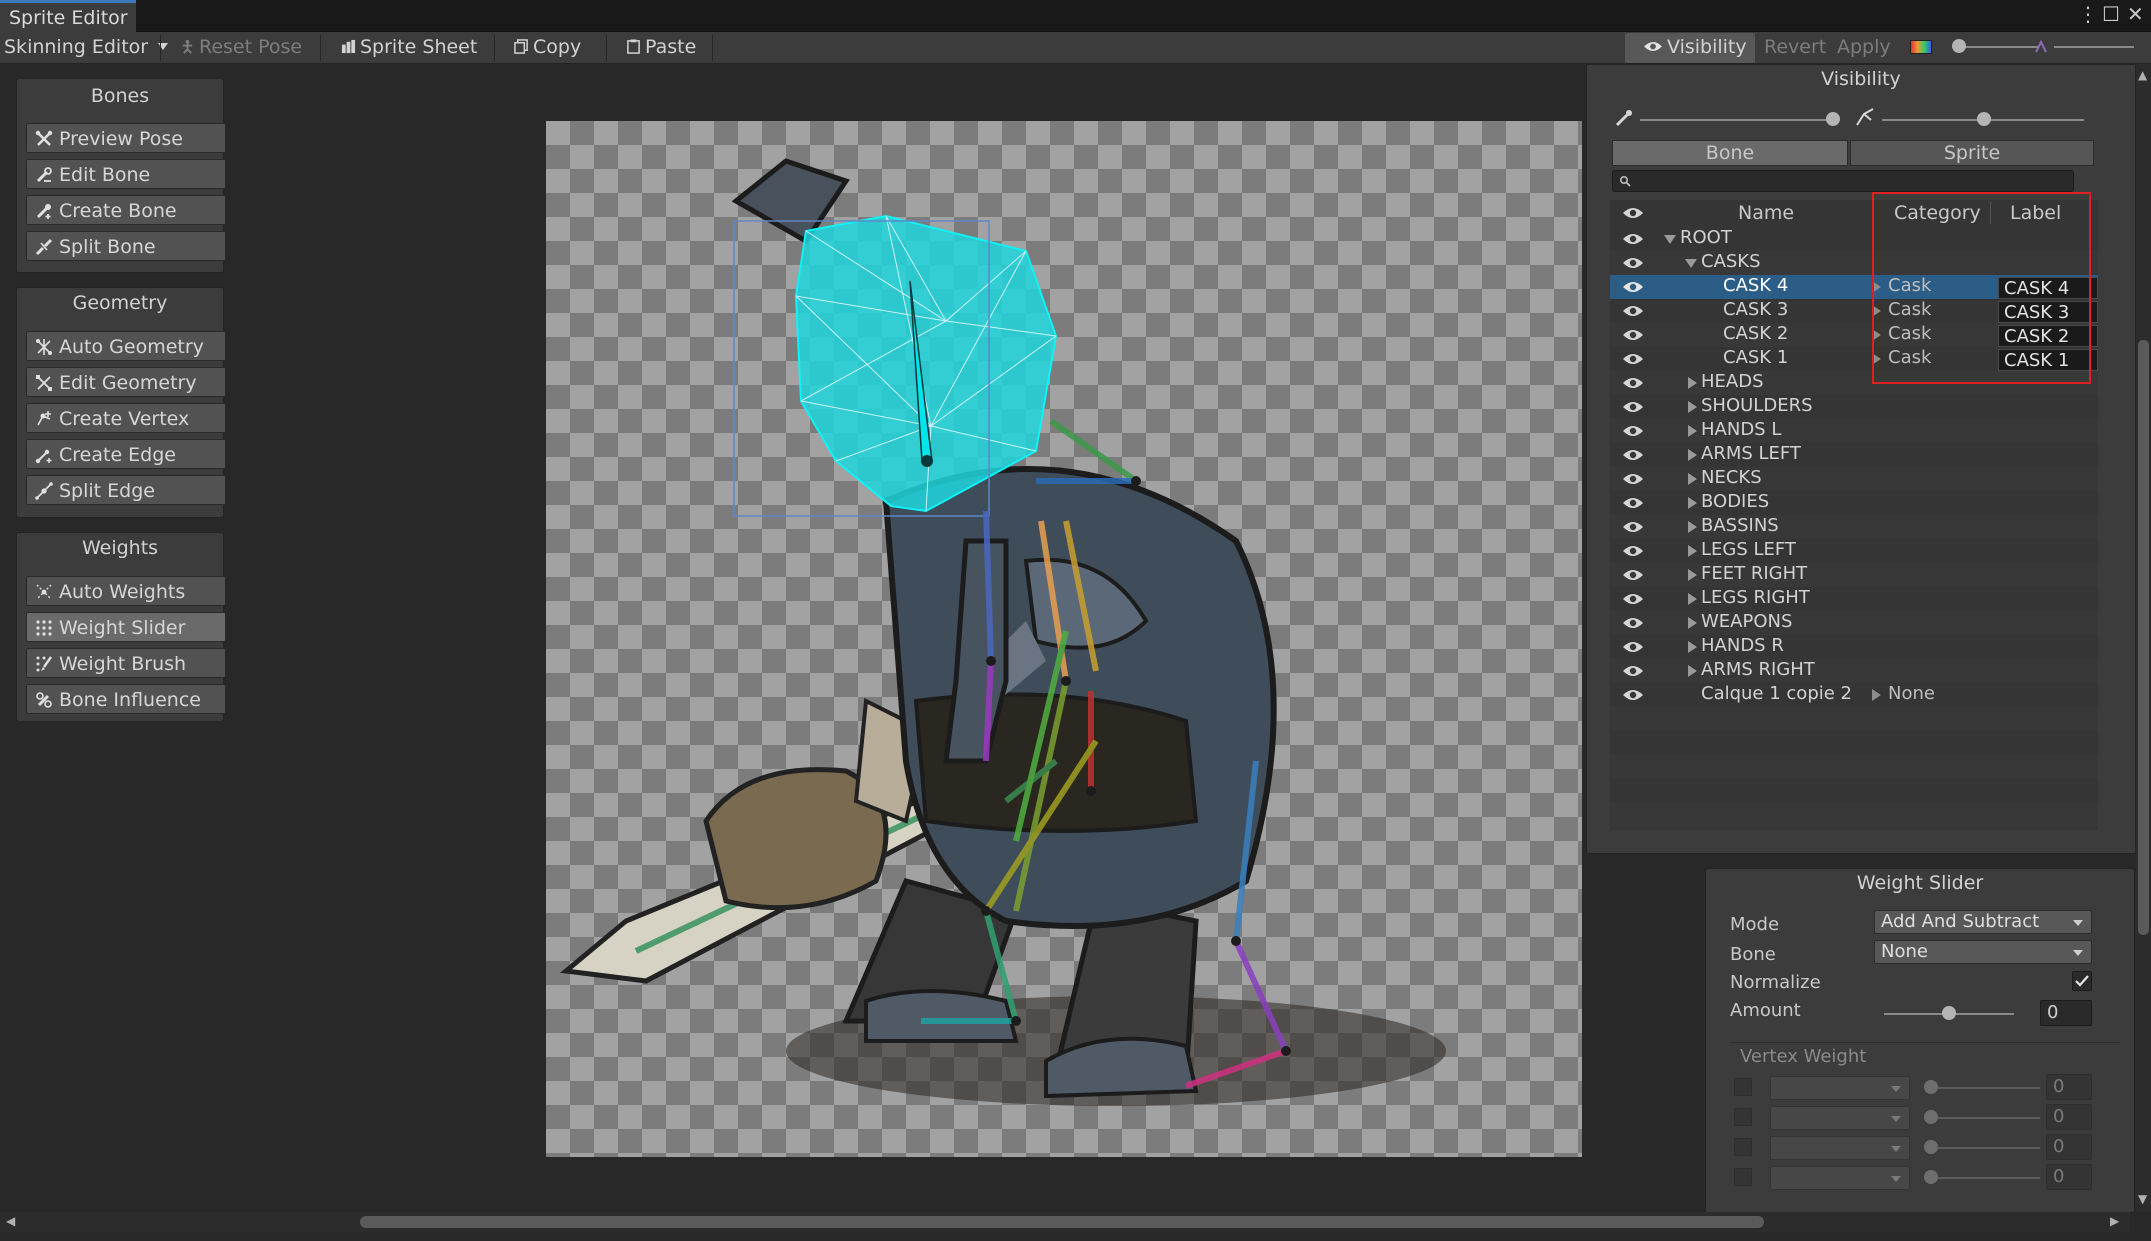  I want to click on tree-row: ARMS LEFT, so click(1854, 455).